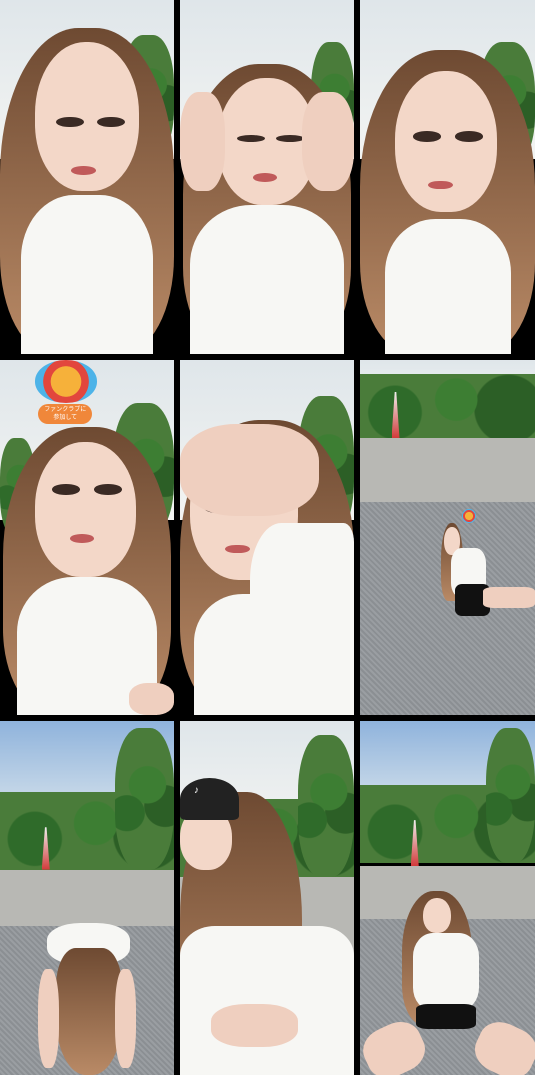 The height and width of the screenshot is (1075, 535). Describe the element at coordinates (250, 470) in the screenshot. I see `hand-on-forehead` at that location.